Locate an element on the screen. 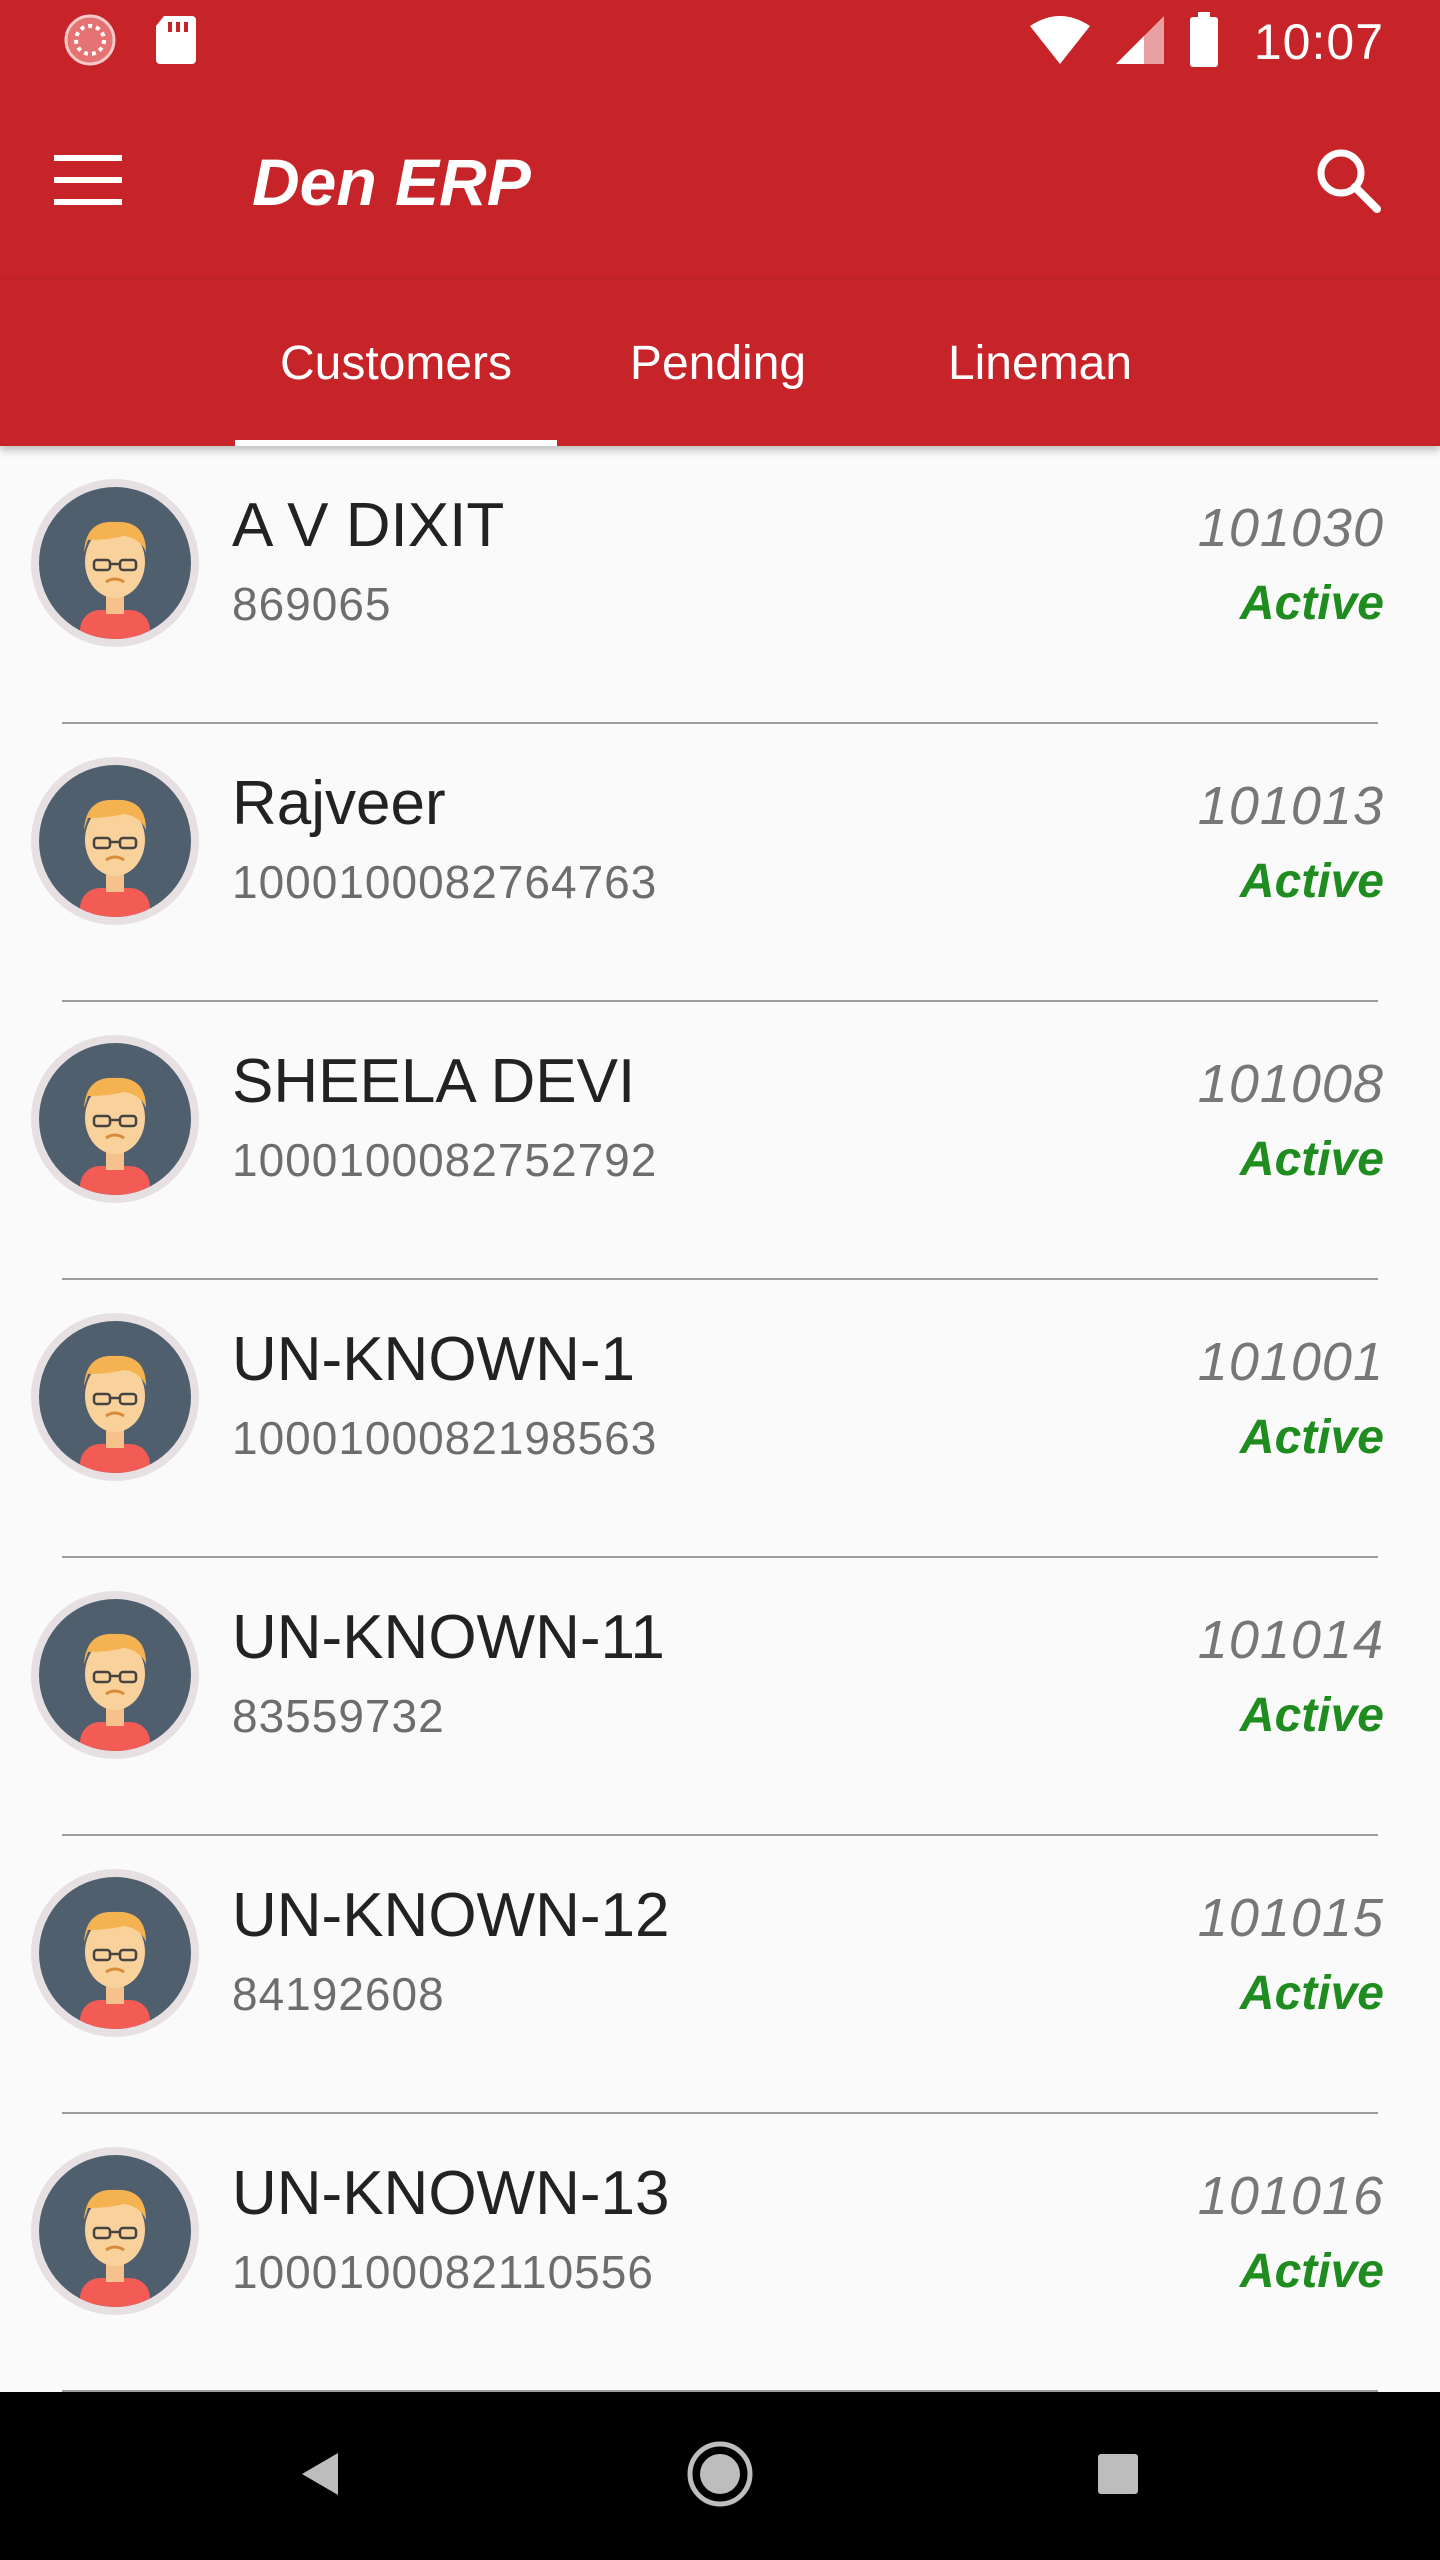  battery-icon is located at coordinates (1204, 42).